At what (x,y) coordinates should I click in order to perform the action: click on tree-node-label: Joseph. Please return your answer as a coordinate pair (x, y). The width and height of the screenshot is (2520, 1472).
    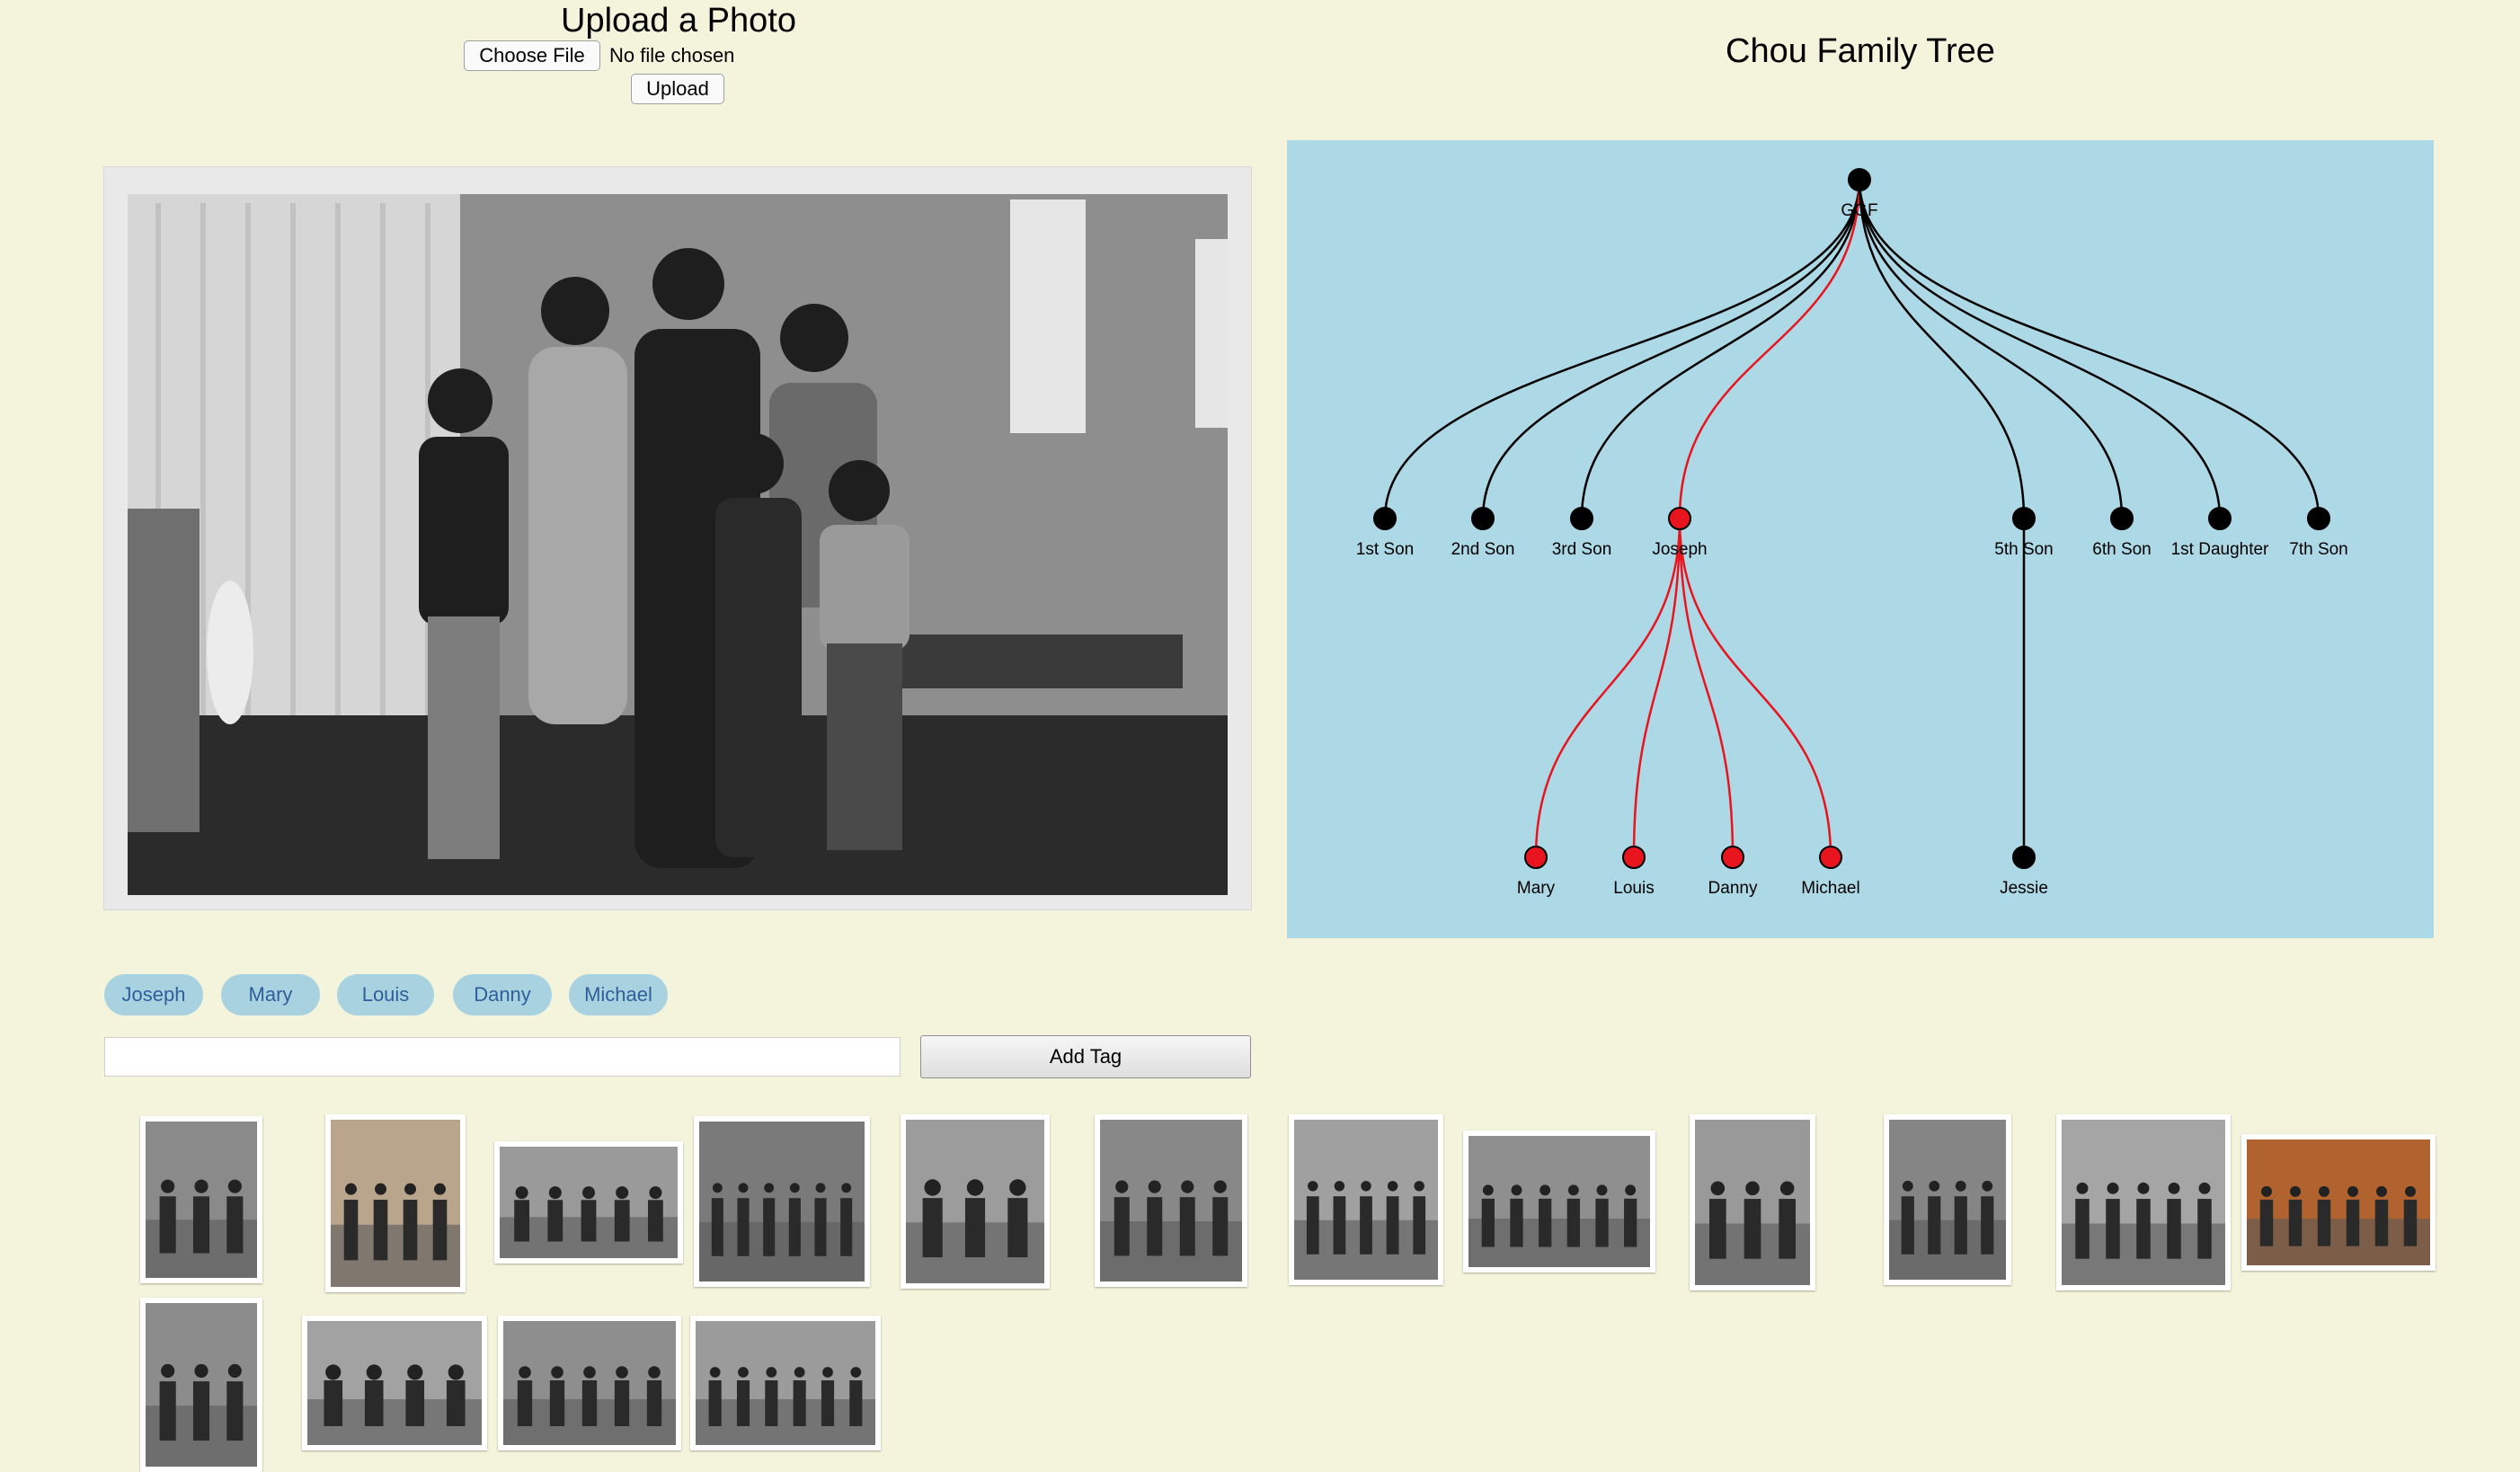
    Looking at the image, I should click on (1679, 549).